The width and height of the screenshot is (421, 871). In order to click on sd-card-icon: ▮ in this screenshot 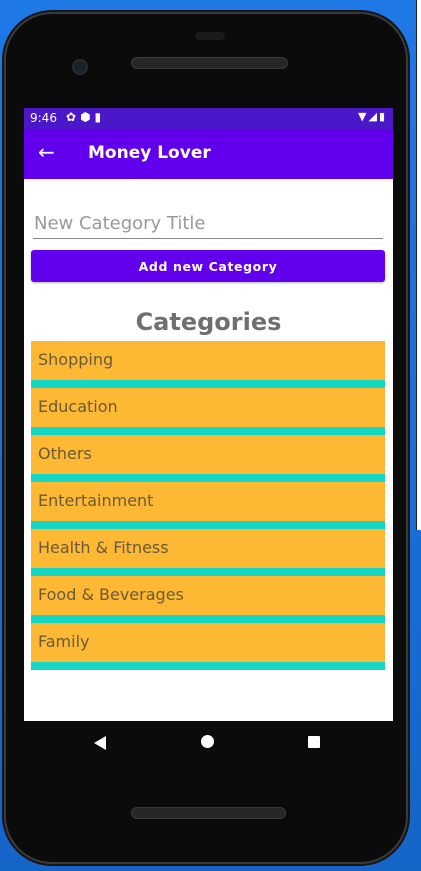, I will do `click(100, 117)`.